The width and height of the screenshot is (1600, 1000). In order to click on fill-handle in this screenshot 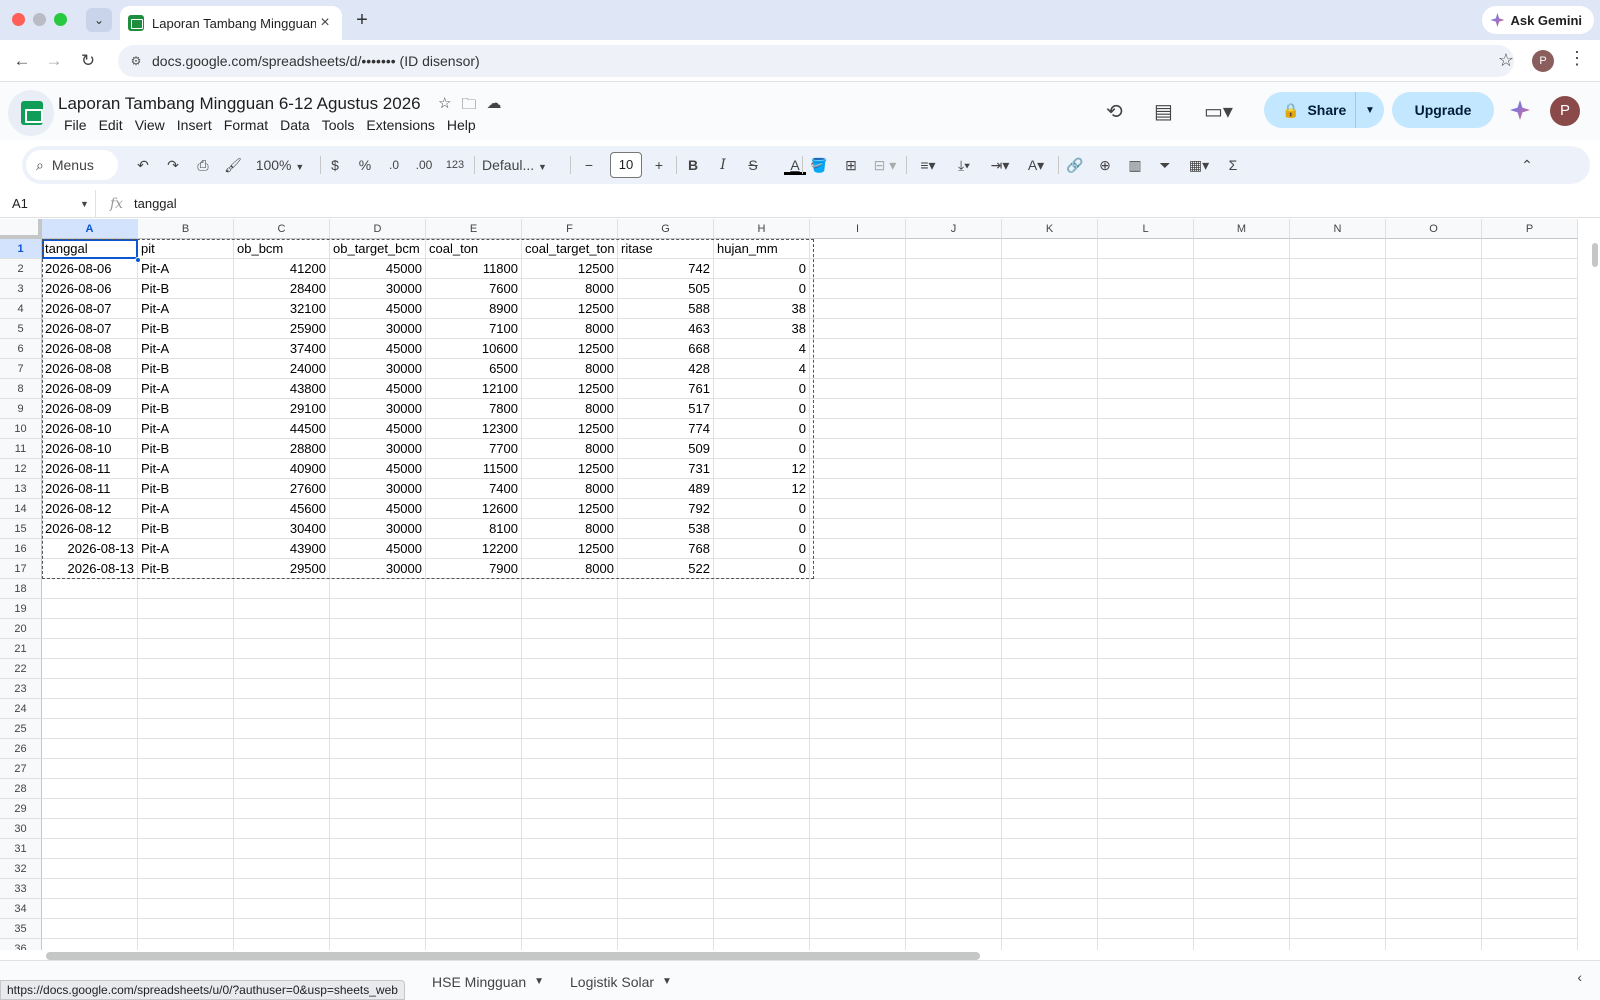, I will do `click(138, 260)`.